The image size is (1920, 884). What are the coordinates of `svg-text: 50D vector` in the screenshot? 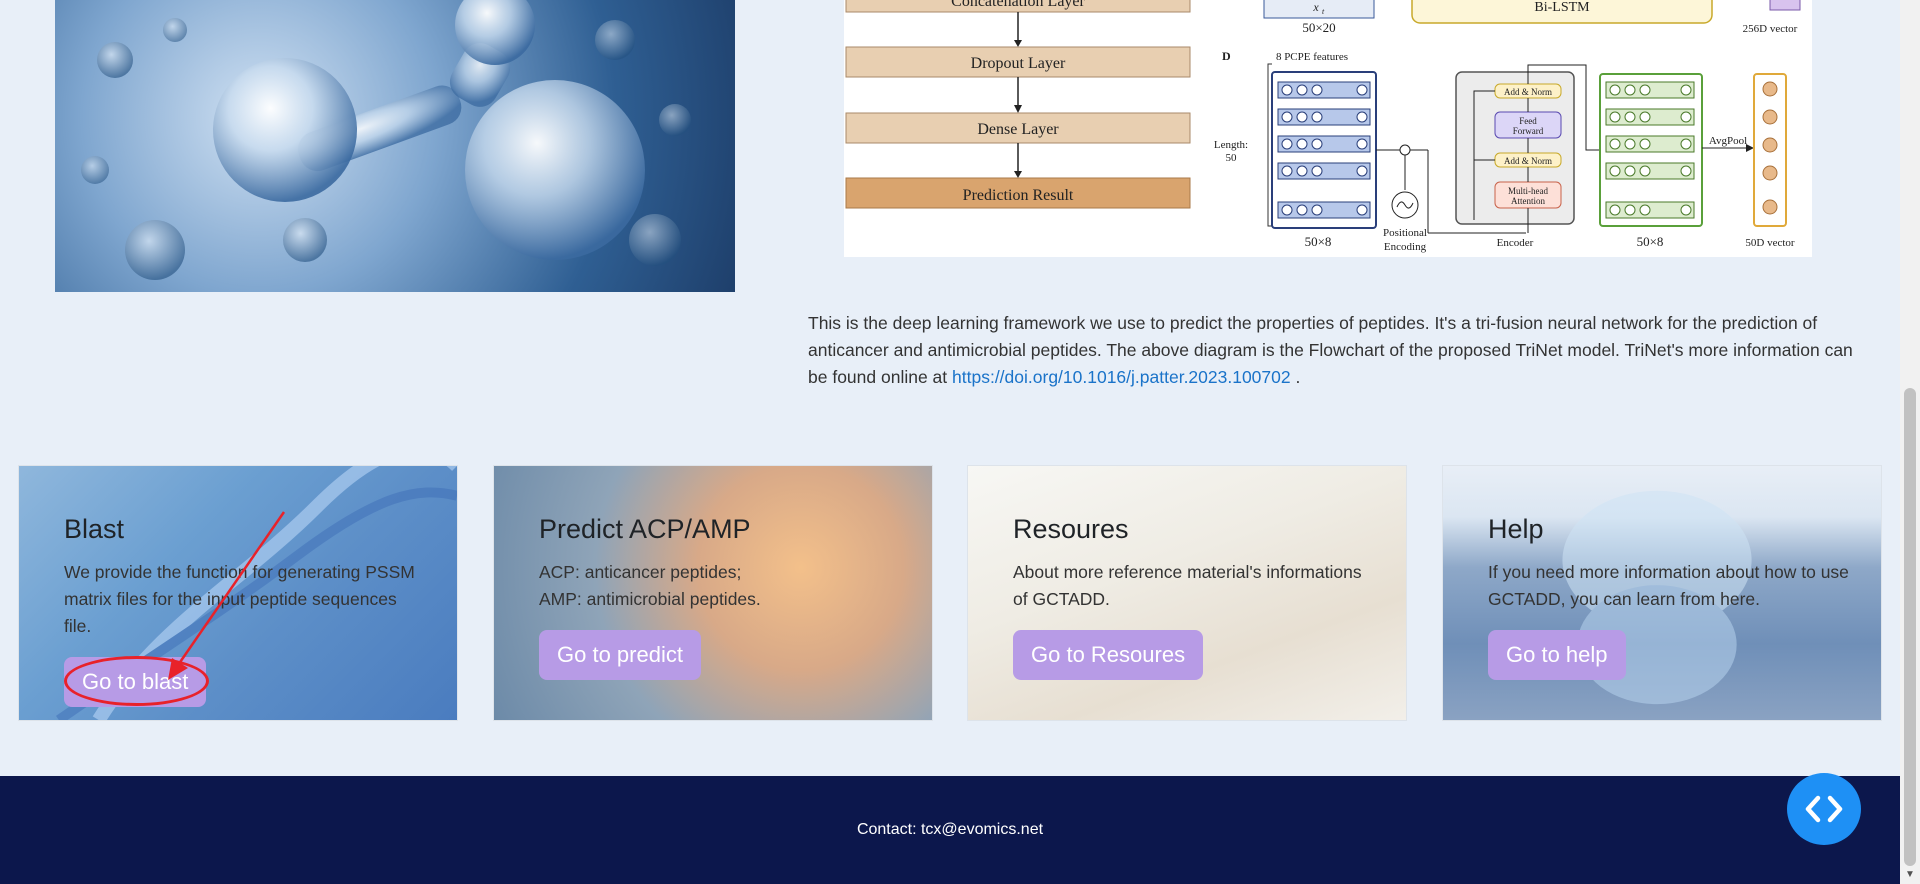 It's located at (1770, 243).